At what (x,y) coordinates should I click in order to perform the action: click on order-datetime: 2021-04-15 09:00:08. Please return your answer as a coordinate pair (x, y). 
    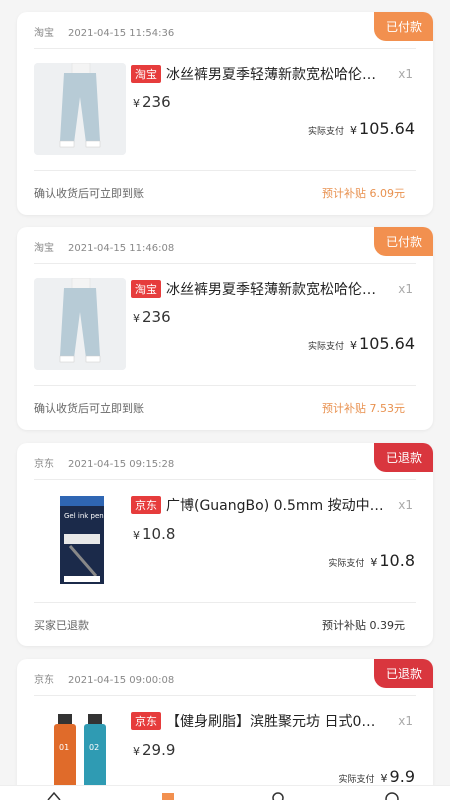
    Looking at the image, I should click on (121, 680).